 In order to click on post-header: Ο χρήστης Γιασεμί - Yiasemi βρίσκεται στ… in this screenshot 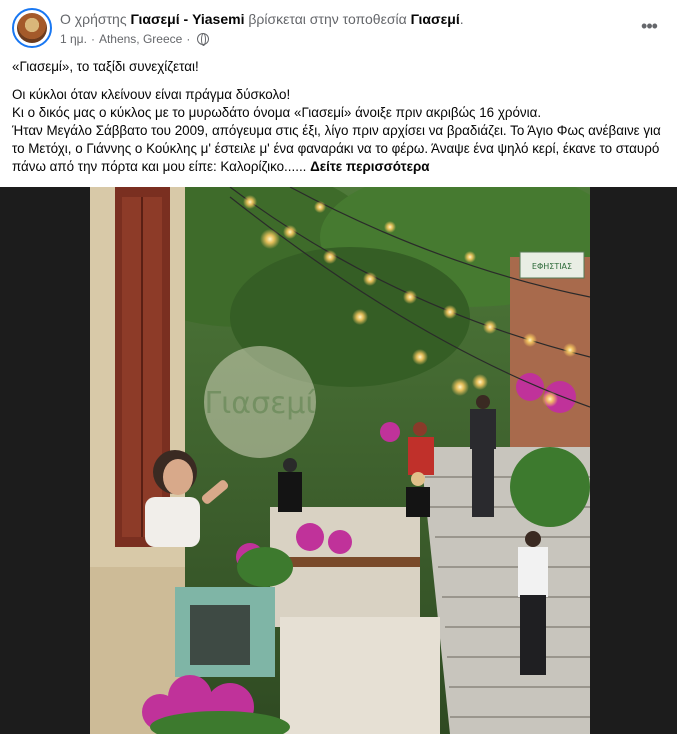, I will do `click(338, 28)`.